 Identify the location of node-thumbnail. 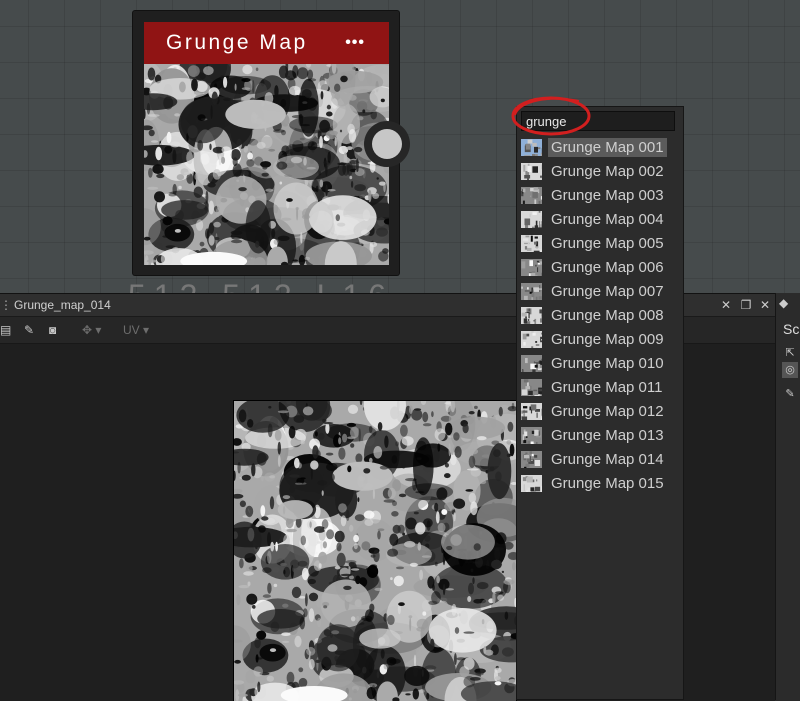
(266, 164).